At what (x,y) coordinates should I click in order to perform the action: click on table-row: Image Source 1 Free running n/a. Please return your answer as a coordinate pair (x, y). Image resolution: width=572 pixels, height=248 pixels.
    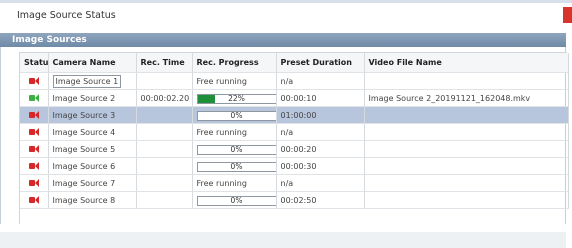
    Looking at the image, I should click on (294, 81).